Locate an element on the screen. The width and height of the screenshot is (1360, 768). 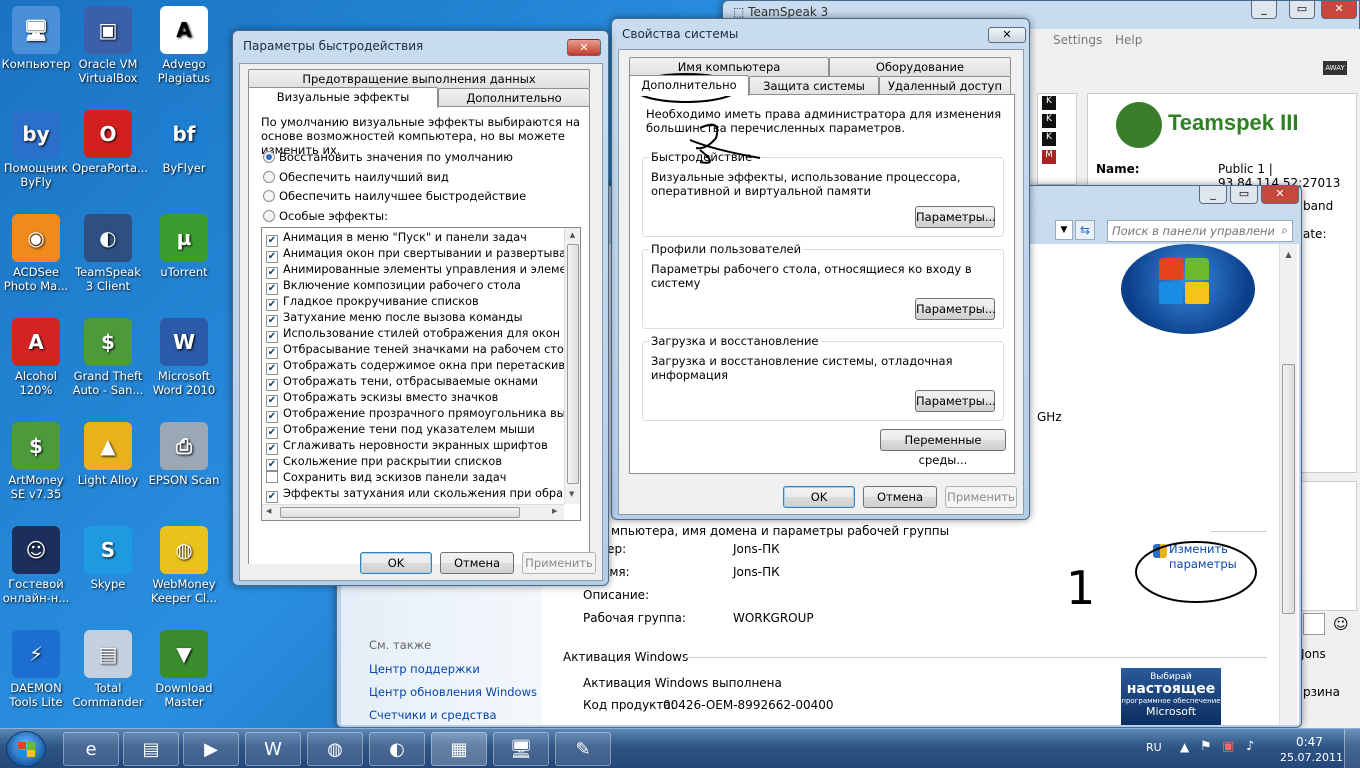
tray-volume-icon: ♪ is located at coordinates (1250, 746).